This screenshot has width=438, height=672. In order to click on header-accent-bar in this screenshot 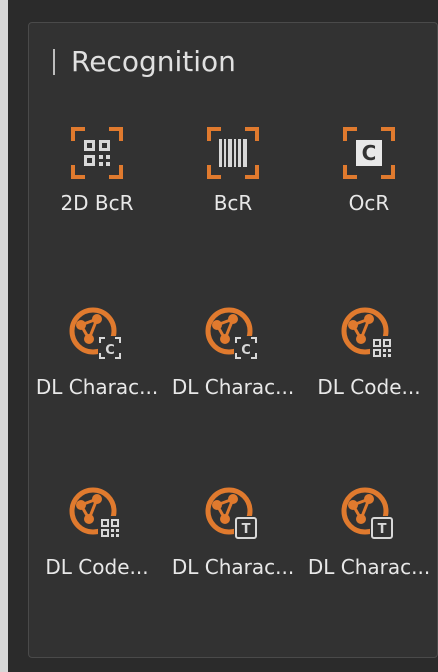, I will do `click(54, 61)`.